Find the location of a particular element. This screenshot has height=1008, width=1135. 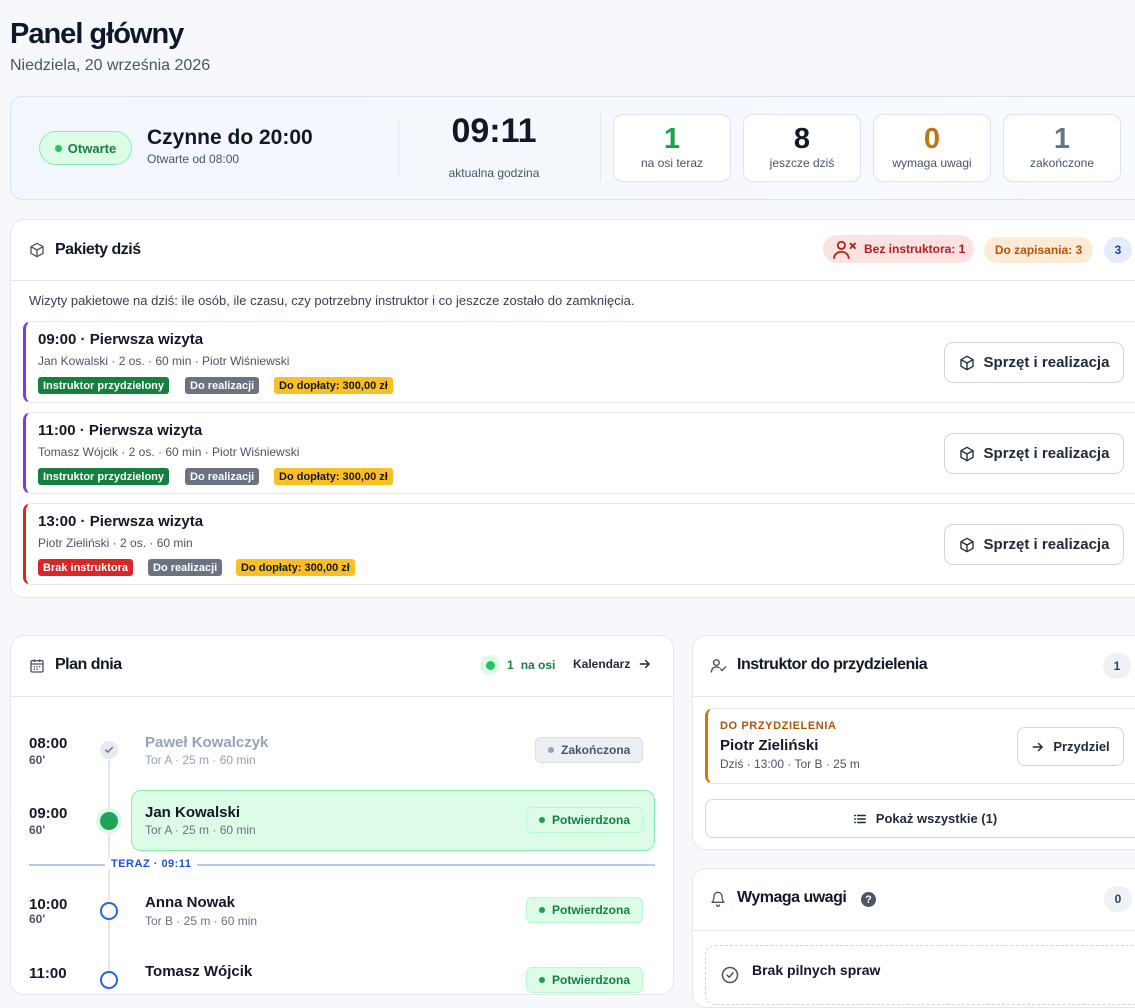

clock-label: aktualna godzina is located at coordinates (494, 173).